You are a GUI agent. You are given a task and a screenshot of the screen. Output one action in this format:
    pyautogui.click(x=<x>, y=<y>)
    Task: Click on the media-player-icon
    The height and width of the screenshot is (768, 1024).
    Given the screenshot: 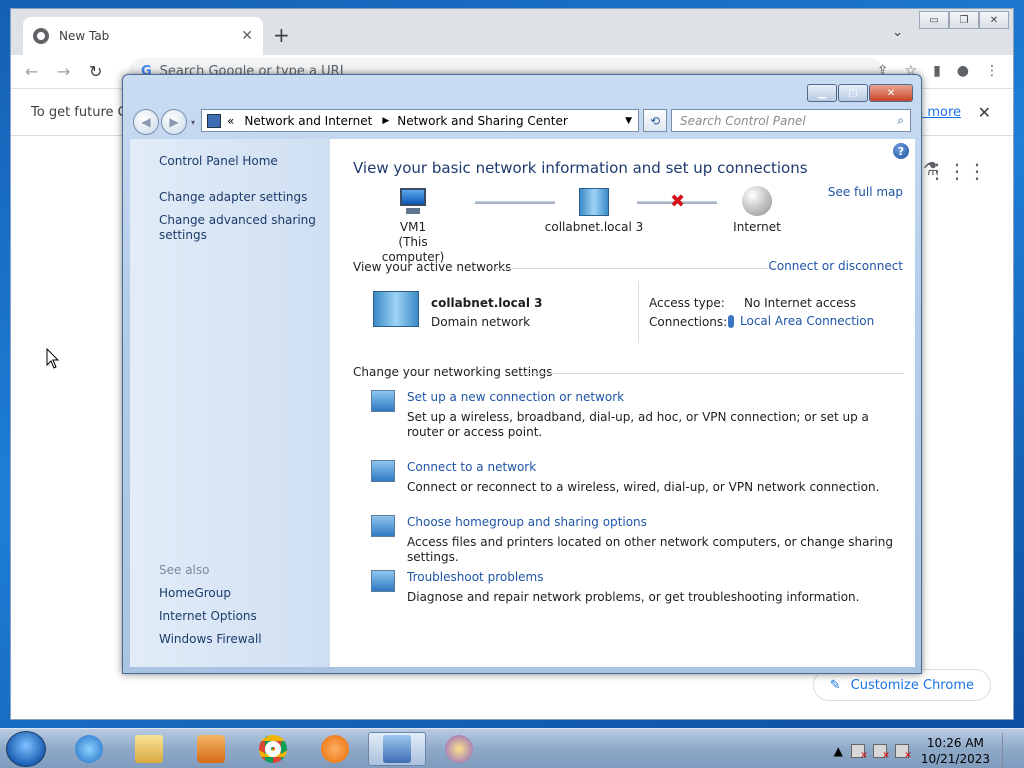 What is the action you would take?
    pyautogui.click(x=211, y=749)
    